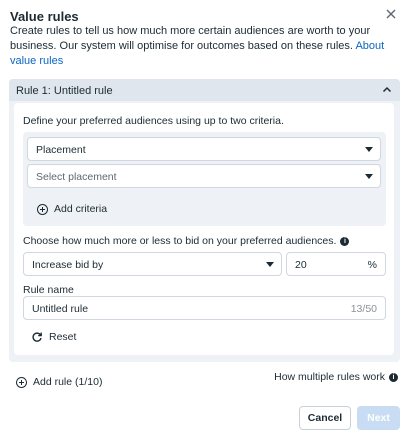 The width and height of the screenshot is (410, 436). I want to click on how-multiple-rules-work: How multiple rules work i, so click(336, 377).